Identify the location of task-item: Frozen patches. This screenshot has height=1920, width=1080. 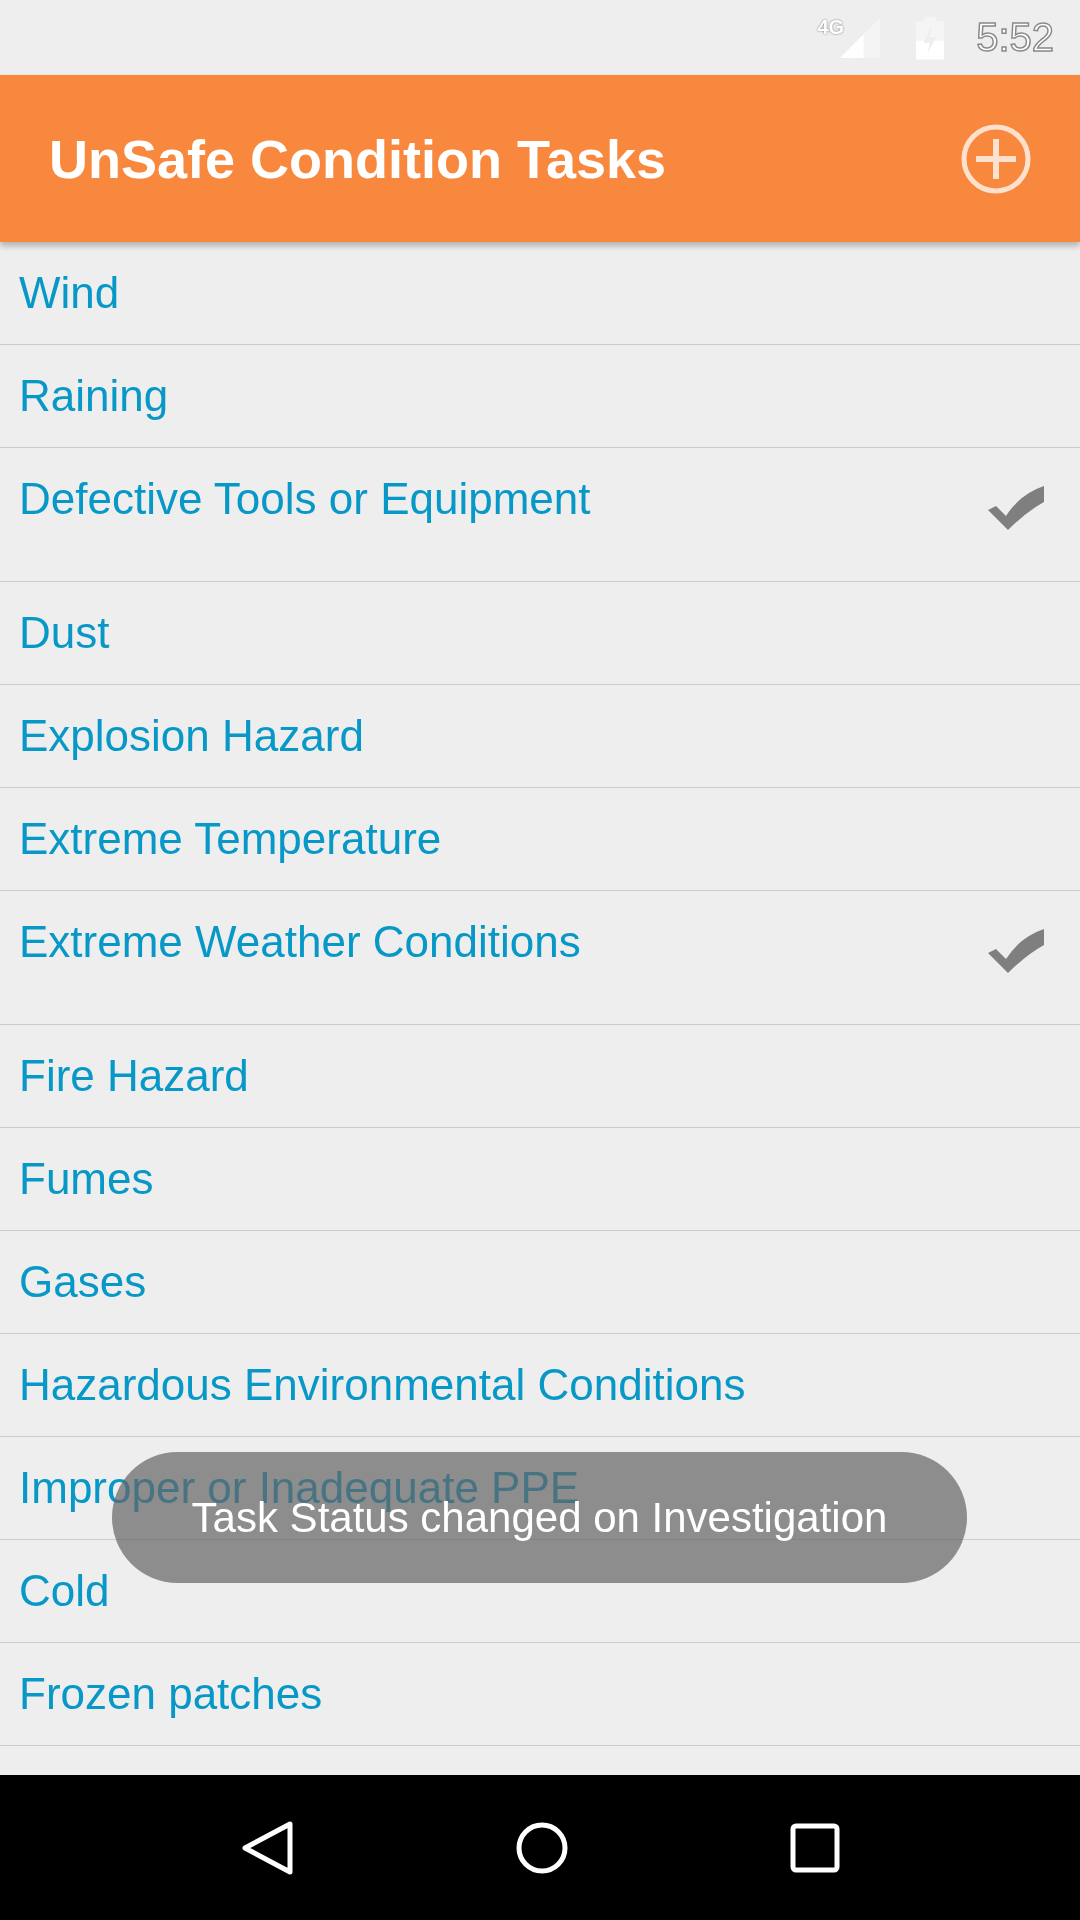
(540, 1694).